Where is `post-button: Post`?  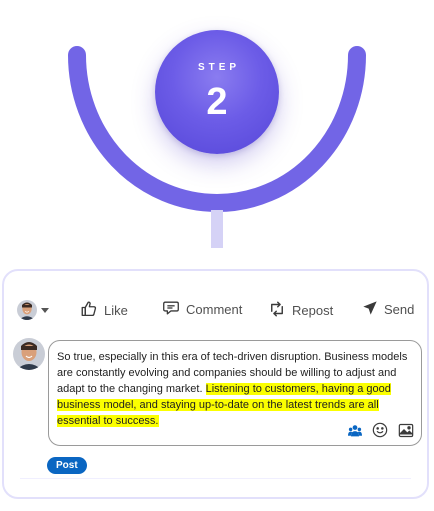 post-button: Post is located at coordinates (67, 465).